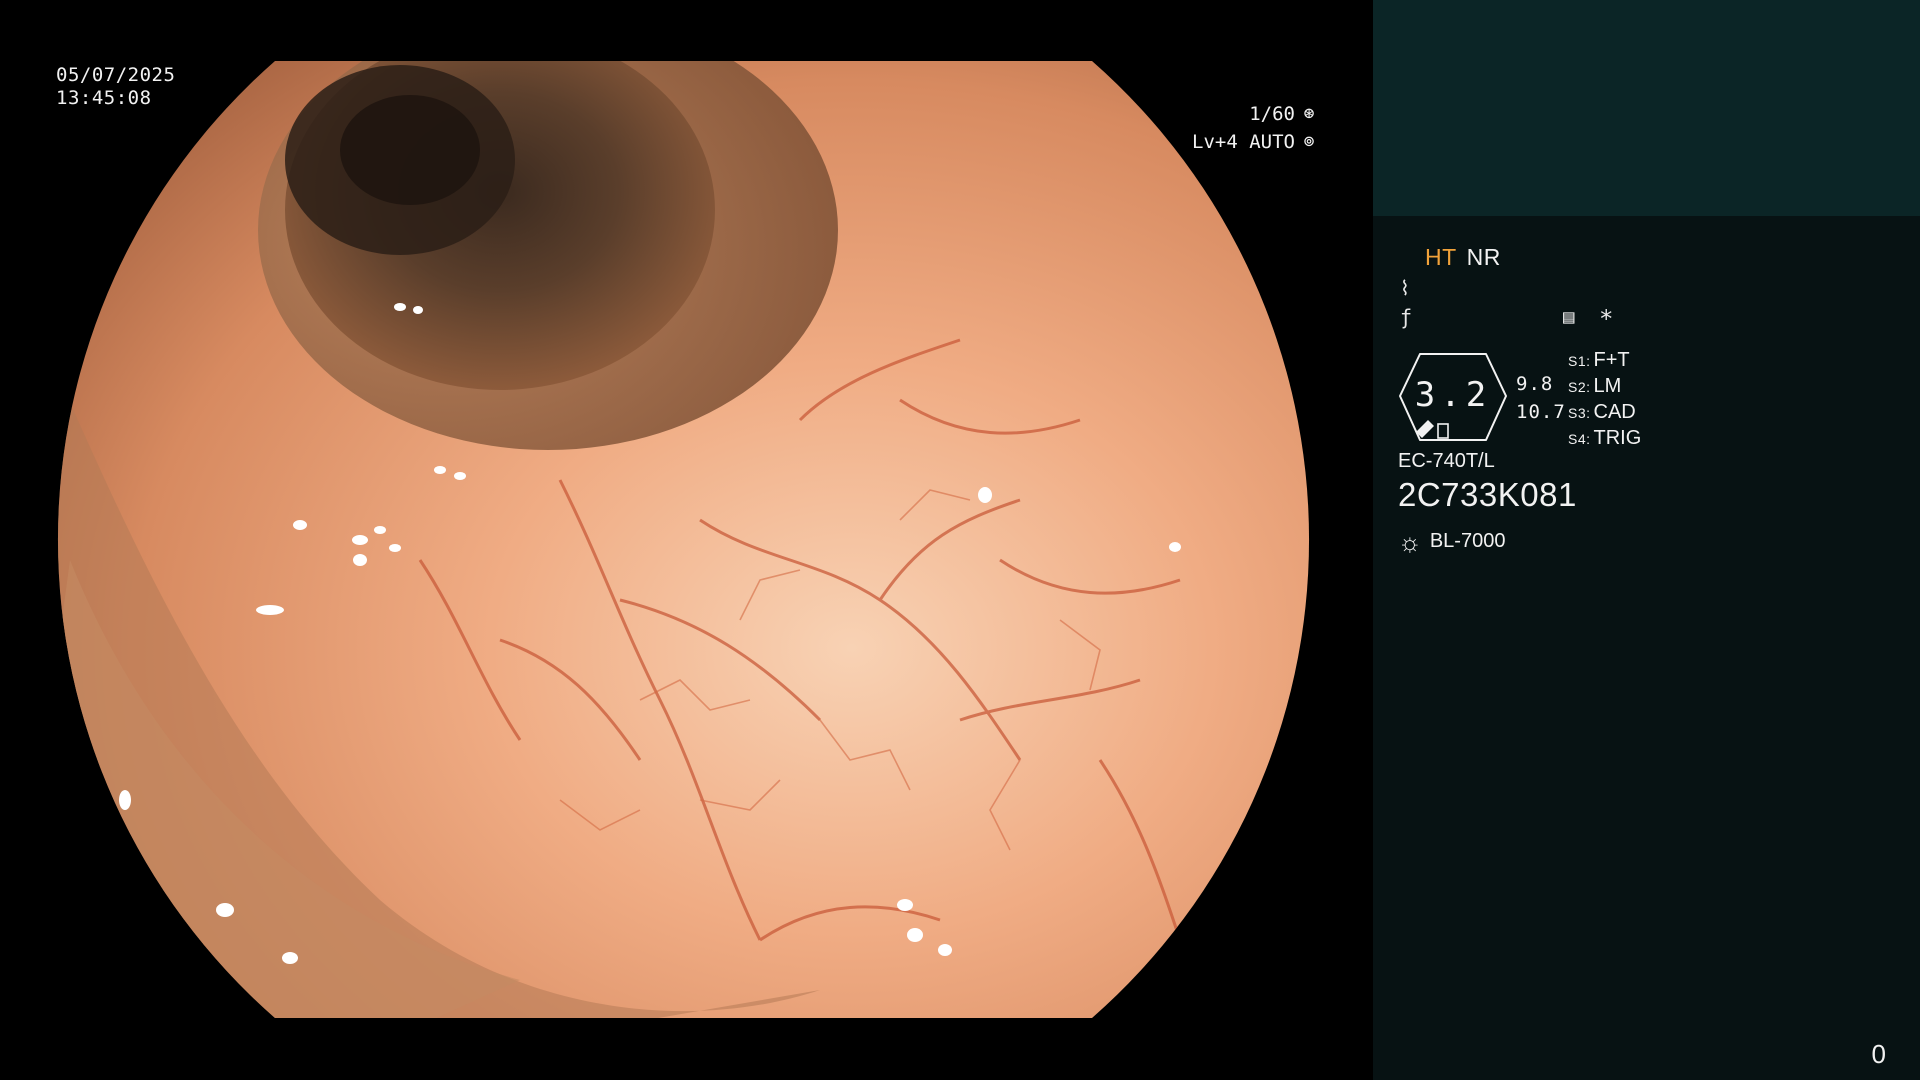  Describe the element at coordinates (1605, 438) in the screenshot. I see `setting-s4: S4: TRIG` at that location.